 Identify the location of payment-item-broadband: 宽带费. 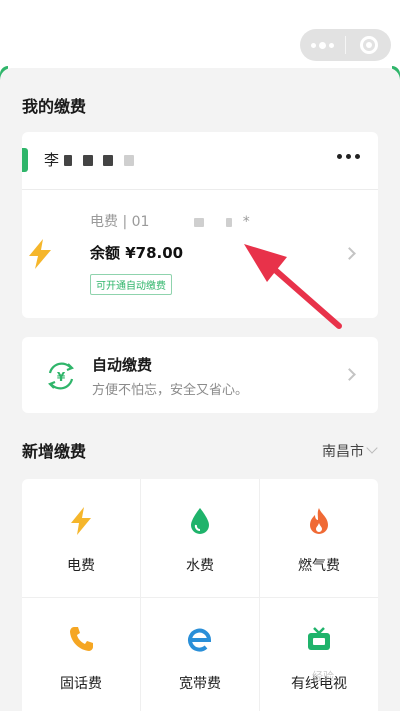
(200, 654).